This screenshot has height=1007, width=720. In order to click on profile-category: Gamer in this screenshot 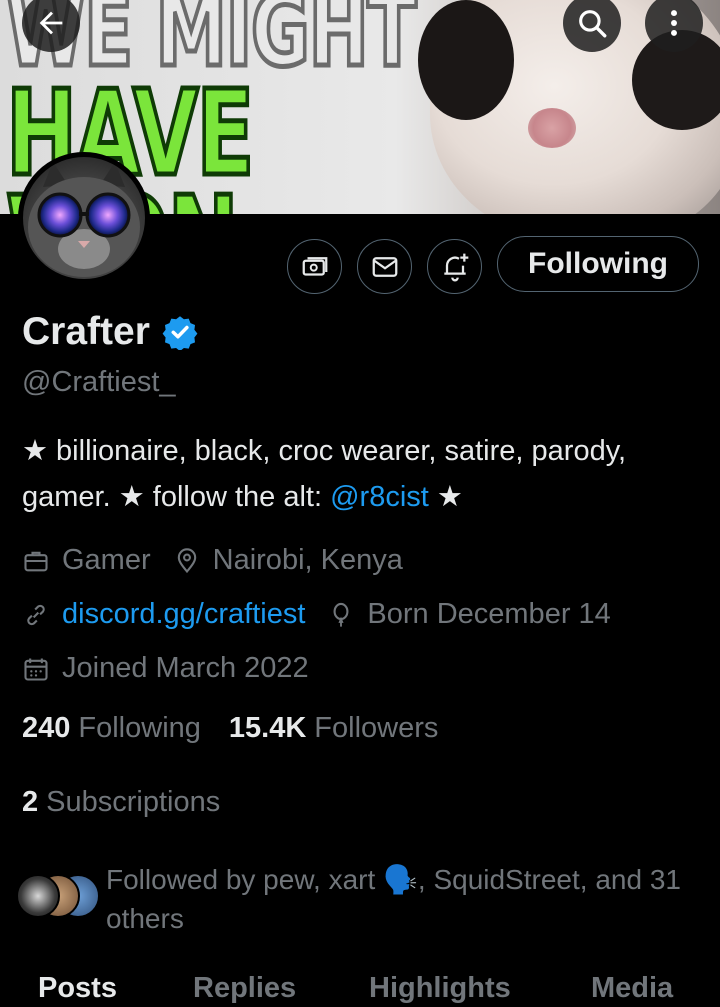, I will do `click(86, 560)`.